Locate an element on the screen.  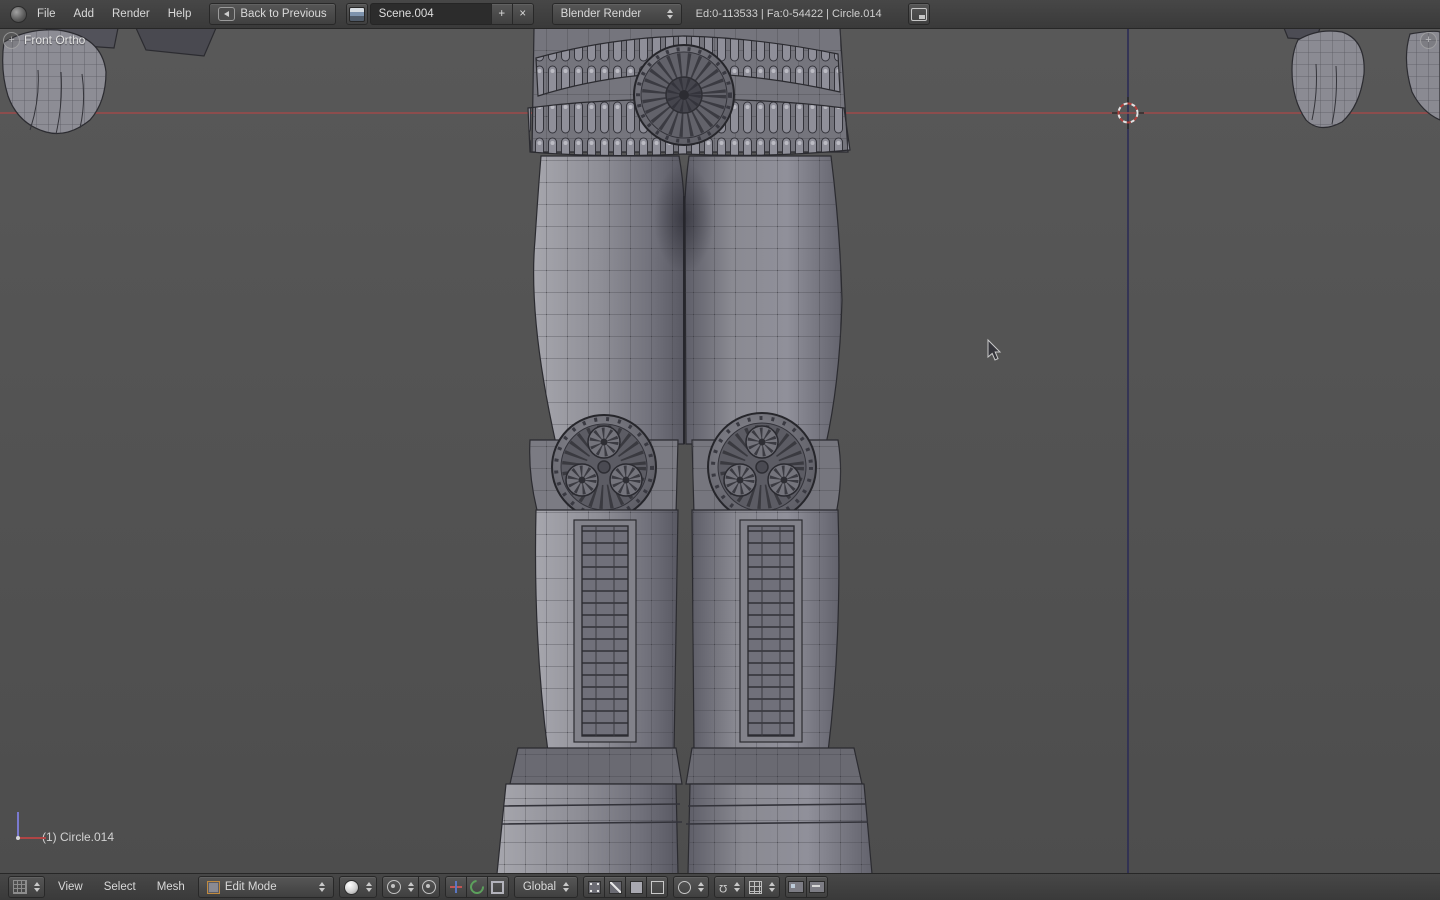
magnet-icon: Ω is located at coordinates (723, 887).